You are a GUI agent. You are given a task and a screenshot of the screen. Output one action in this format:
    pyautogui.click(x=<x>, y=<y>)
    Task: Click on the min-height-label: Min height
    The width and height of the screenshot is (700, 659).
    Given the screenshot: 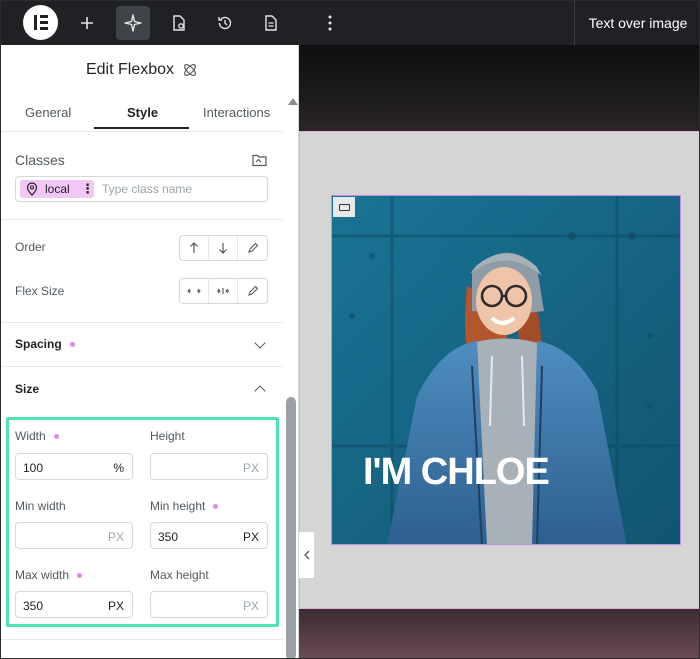 What is the action you would take?
    pyautogui.click(x=178, y=506)
    